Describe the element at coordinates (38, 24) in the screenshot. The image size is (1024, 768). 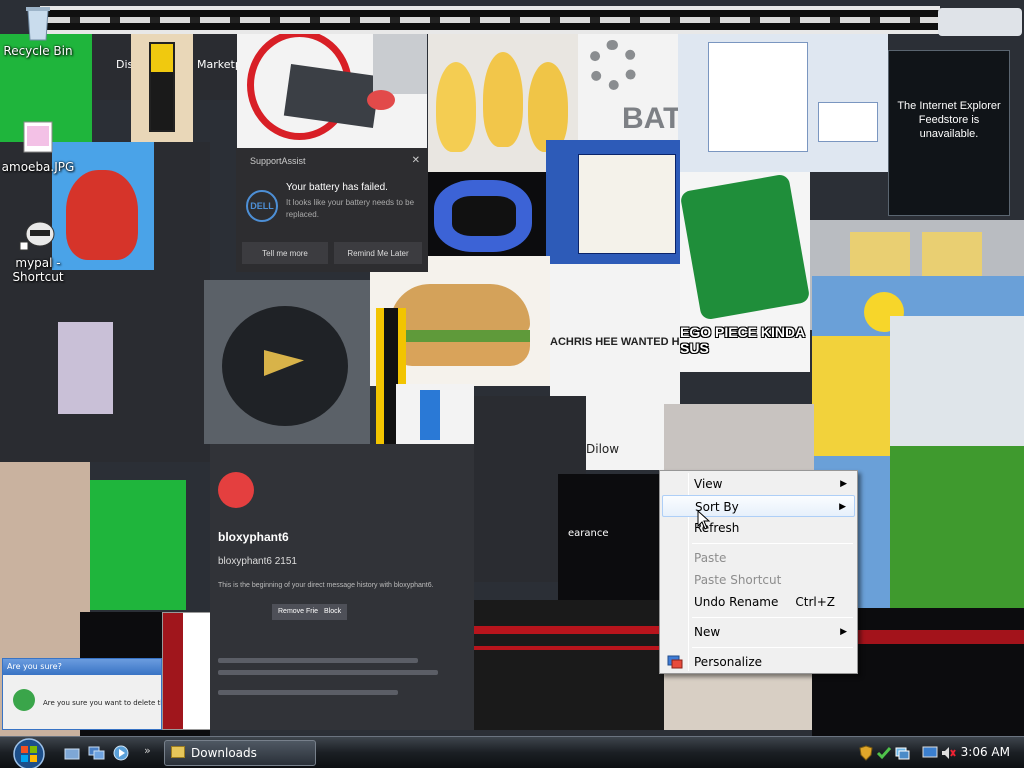
I see `recycle-bin-icon` at that location.